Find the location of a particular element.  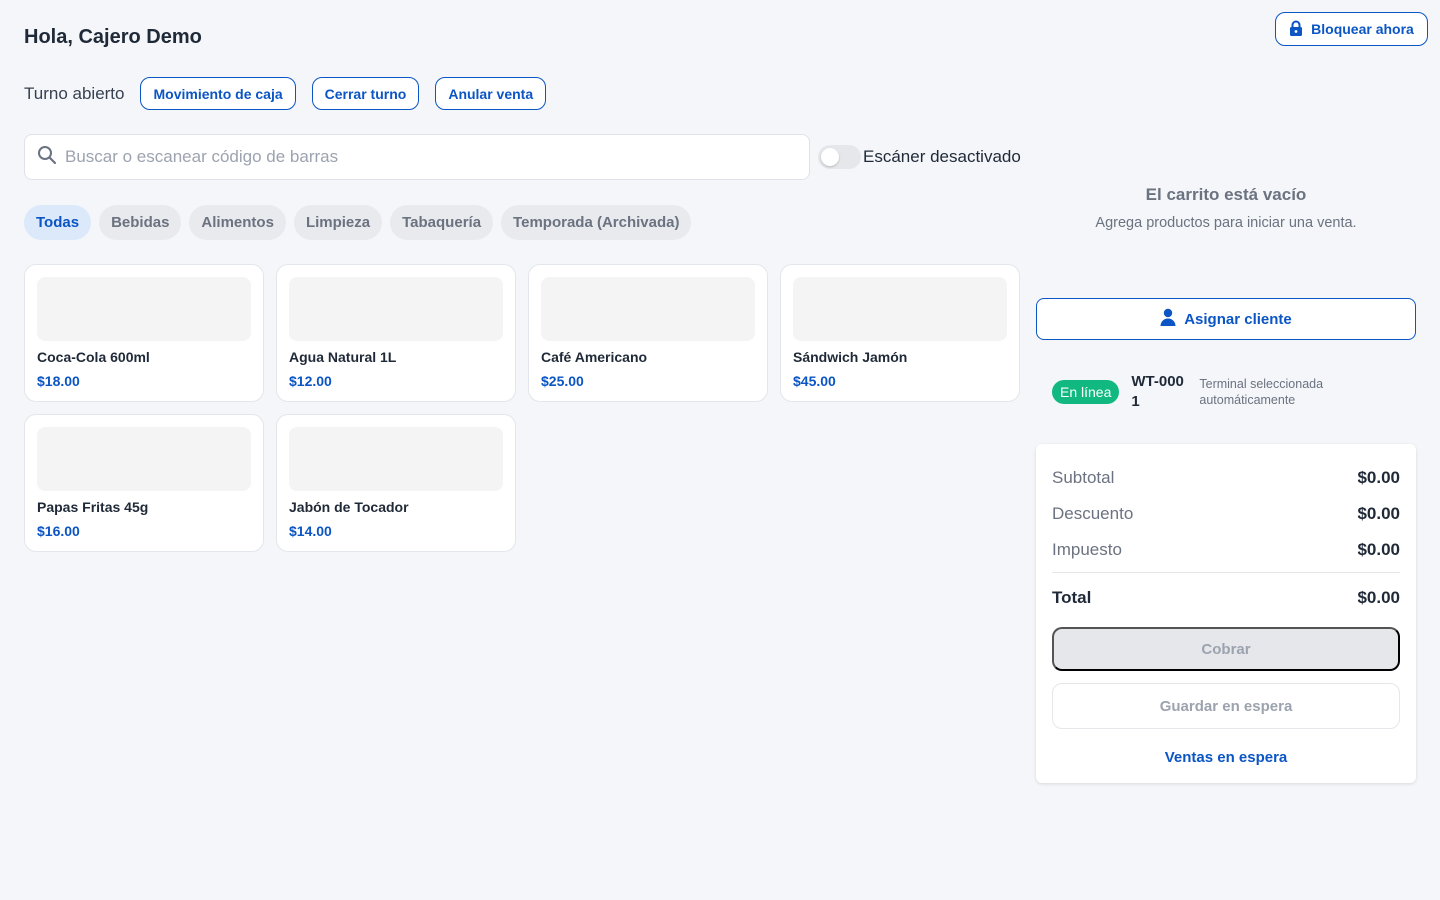

void-sale-button: Anular venta is located at coordinates (491, 93).